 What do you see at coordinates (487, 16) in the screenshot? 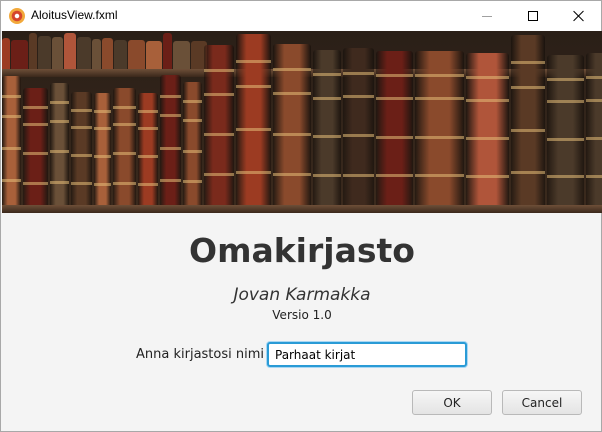
I see `minimize-button` at bounding box center [487, 16].